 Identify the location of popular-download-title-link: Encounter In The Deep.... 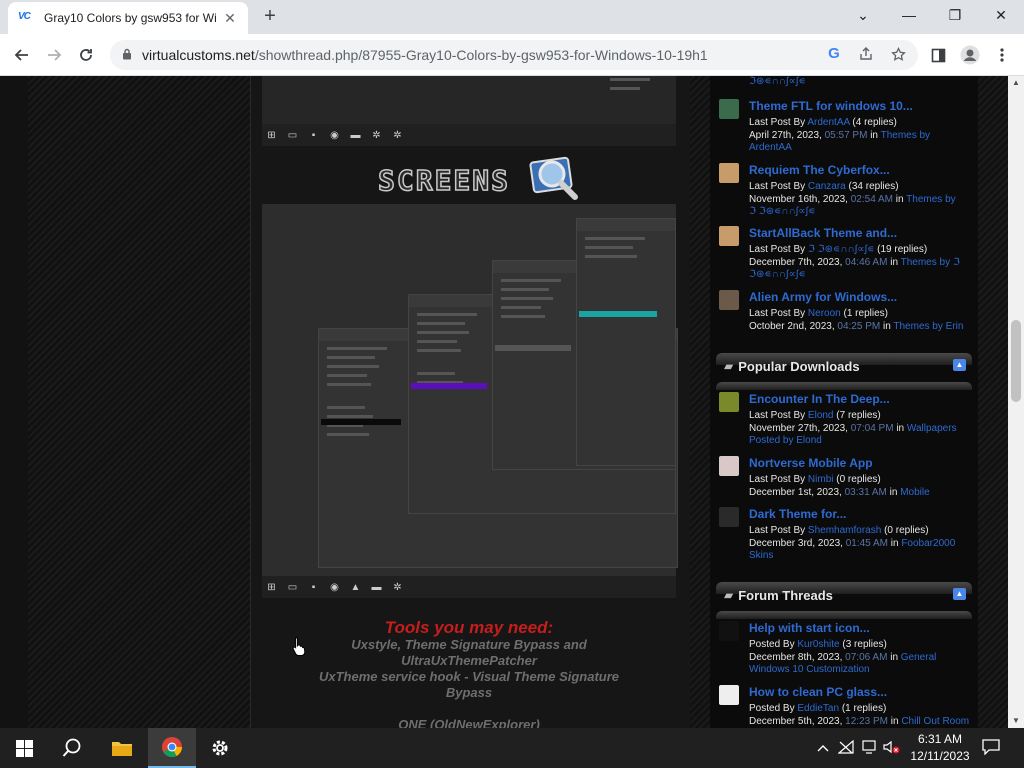
(819, 399).